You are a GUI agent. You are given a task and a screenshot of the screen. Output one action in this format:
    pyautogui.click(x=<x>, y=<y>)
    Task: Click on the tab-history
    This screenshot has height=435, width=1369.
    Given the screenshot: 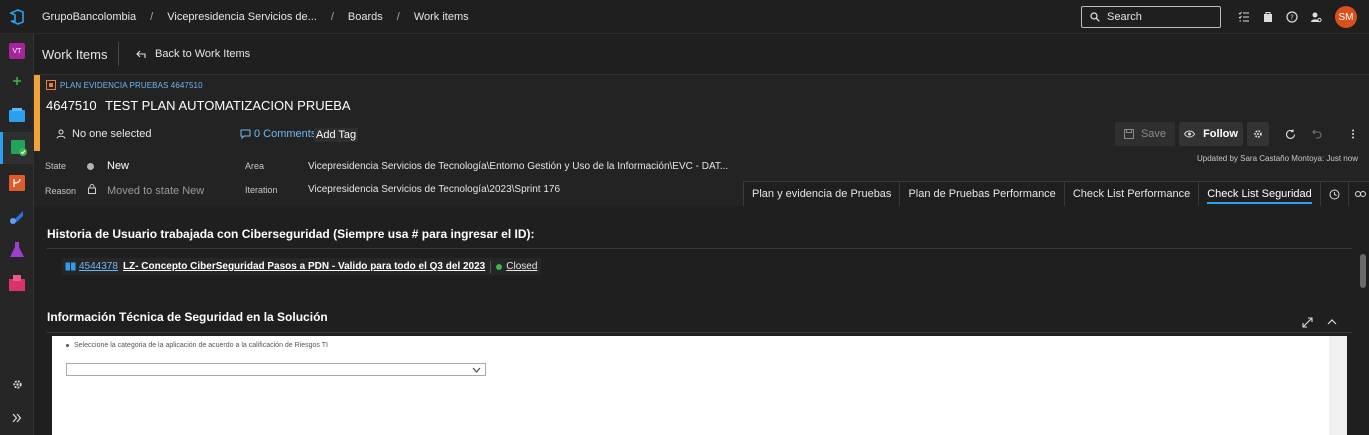 What is the action you would take?
    pyautogui.click(x=1333, y=193)
    